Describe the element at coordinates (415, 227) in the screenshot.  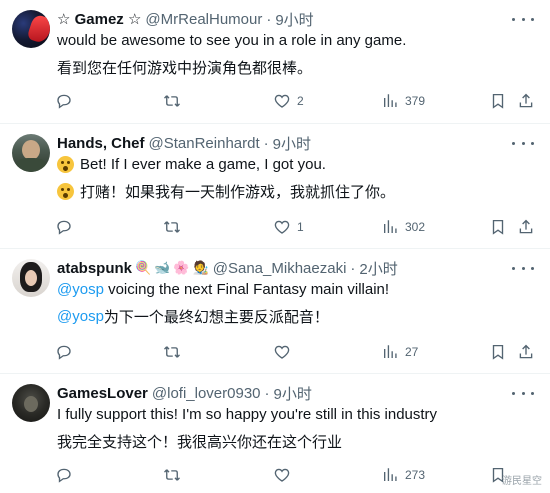
I see `views-count: 302` at that location.